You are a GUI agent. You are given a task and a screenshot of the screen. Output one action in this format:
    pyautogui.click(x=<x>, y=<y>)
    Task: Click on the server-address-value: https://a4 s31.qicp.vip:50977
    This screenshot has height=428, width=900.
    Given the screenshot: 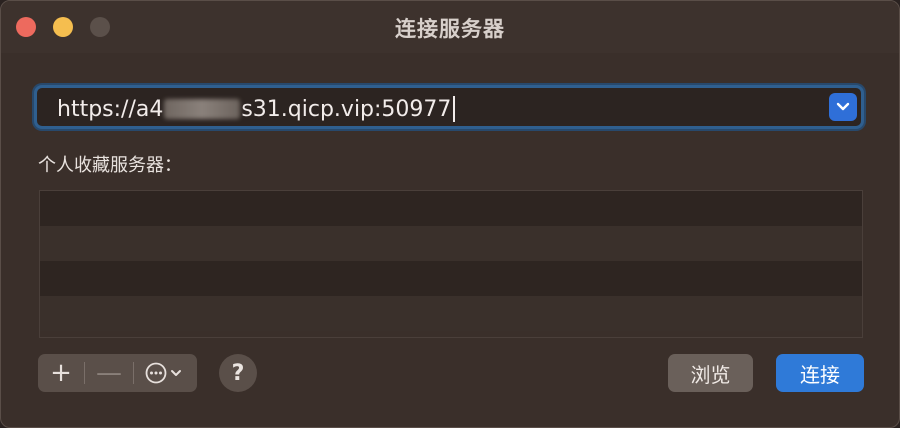 What is the action you would take?
    pyautogui.click(x=256, y=109)
    